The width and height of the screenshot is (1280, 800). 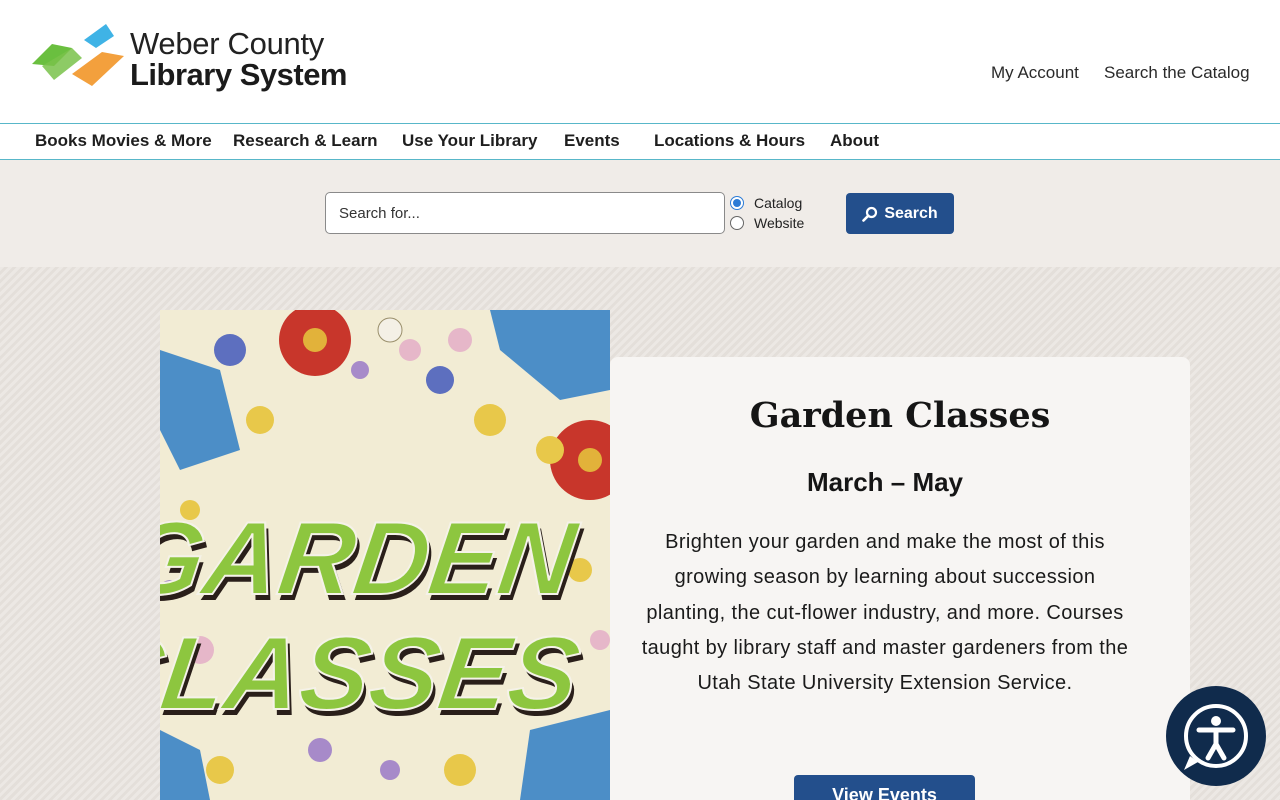 I want to click on search-input, so click(x=525, y=213).